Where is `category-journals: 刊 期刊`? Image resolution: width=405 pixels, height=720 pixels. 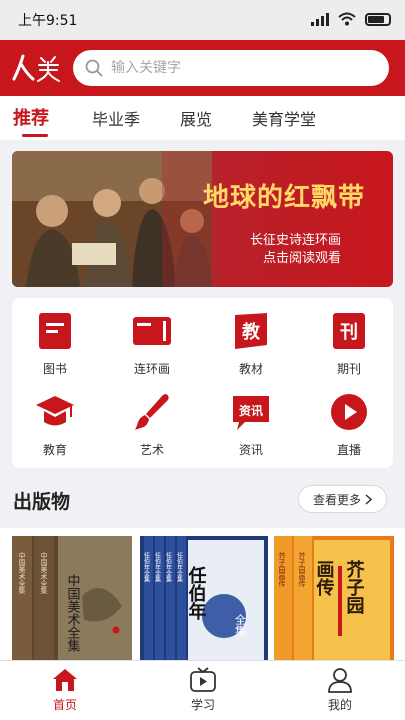 category-journals: 刊 期刊 is located at coordinates (349, 346).